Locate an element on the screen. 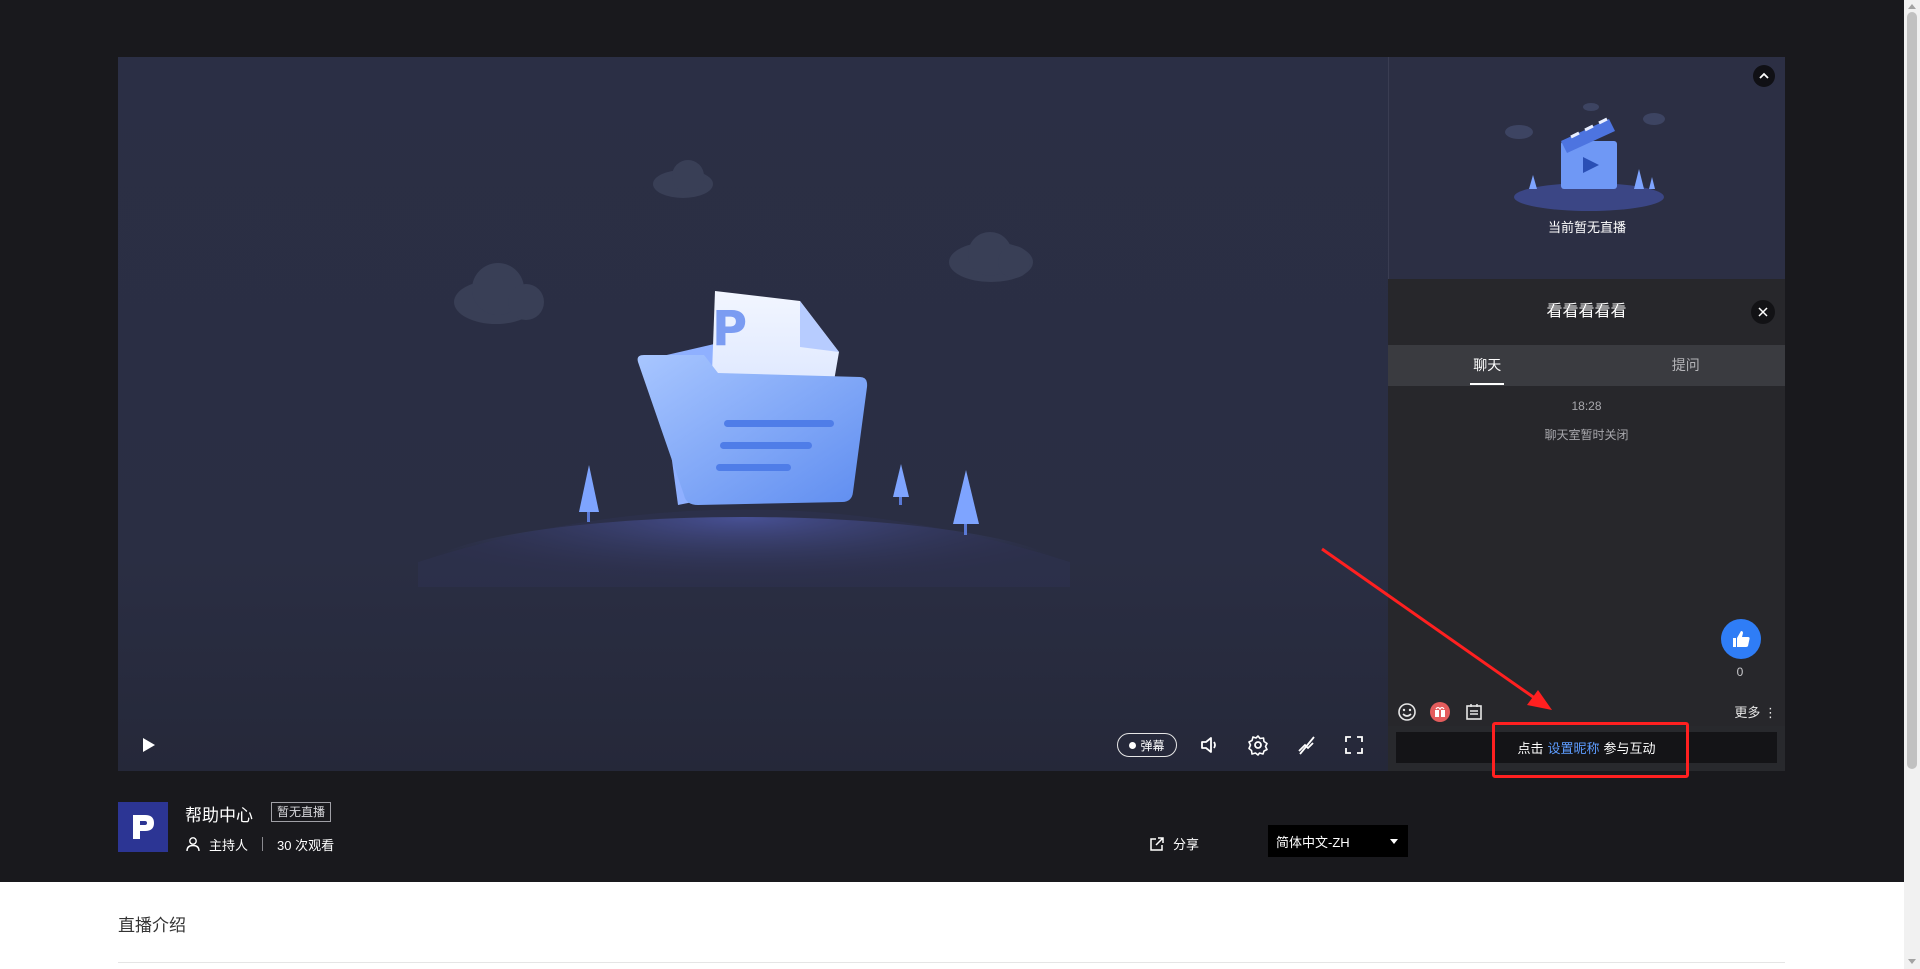 This screenshot has height=969, width=1920. svg-text: P is located at coordinates (729, 329).